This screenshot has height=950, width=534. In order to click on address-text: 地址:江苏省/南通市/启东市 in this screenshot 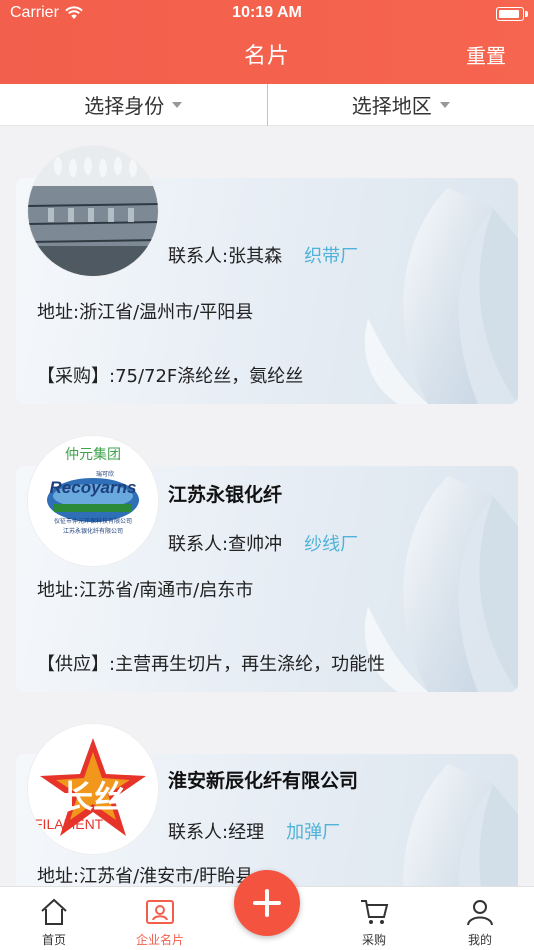, I will do `click(145, 590)`.